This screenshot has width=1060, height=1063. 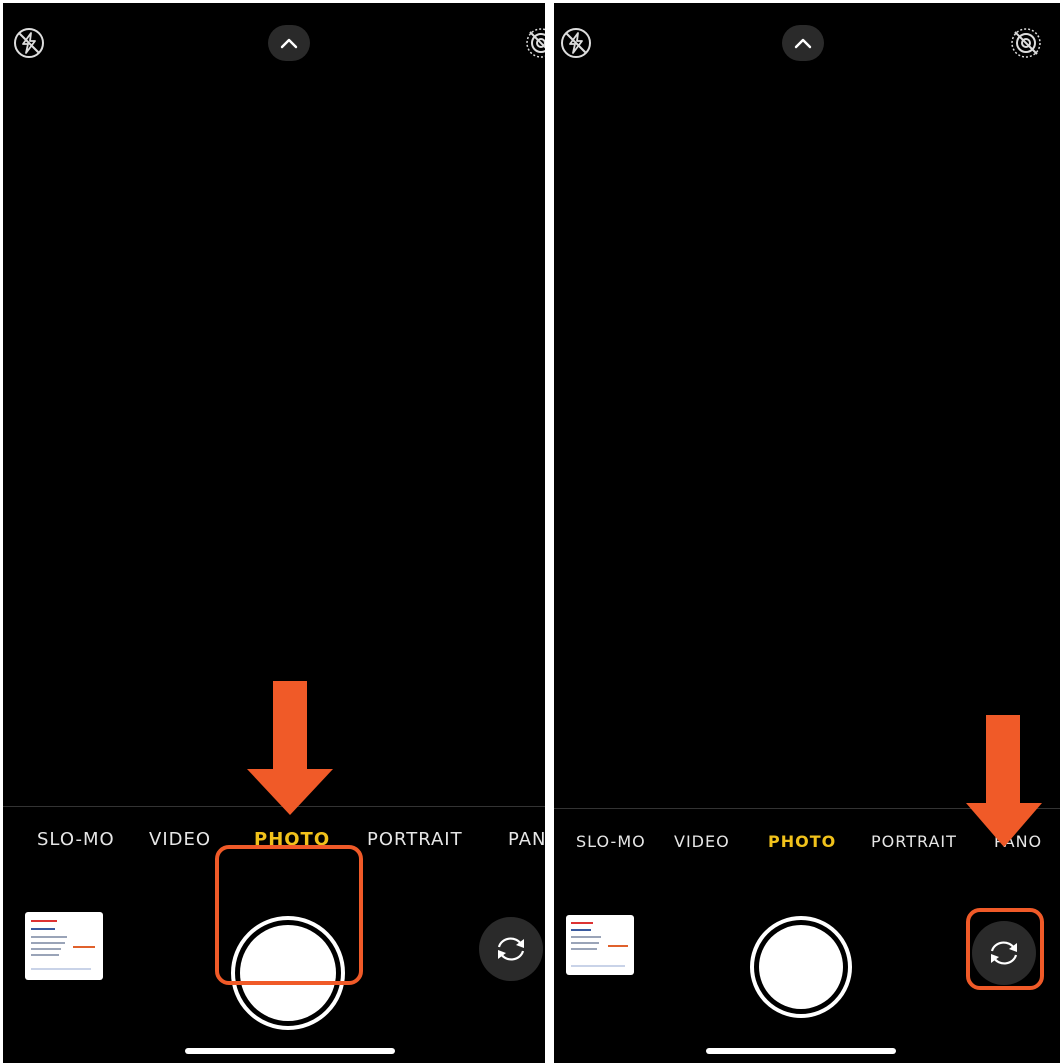 I want to click on shutter-button-core, so click(x=801, y=967).